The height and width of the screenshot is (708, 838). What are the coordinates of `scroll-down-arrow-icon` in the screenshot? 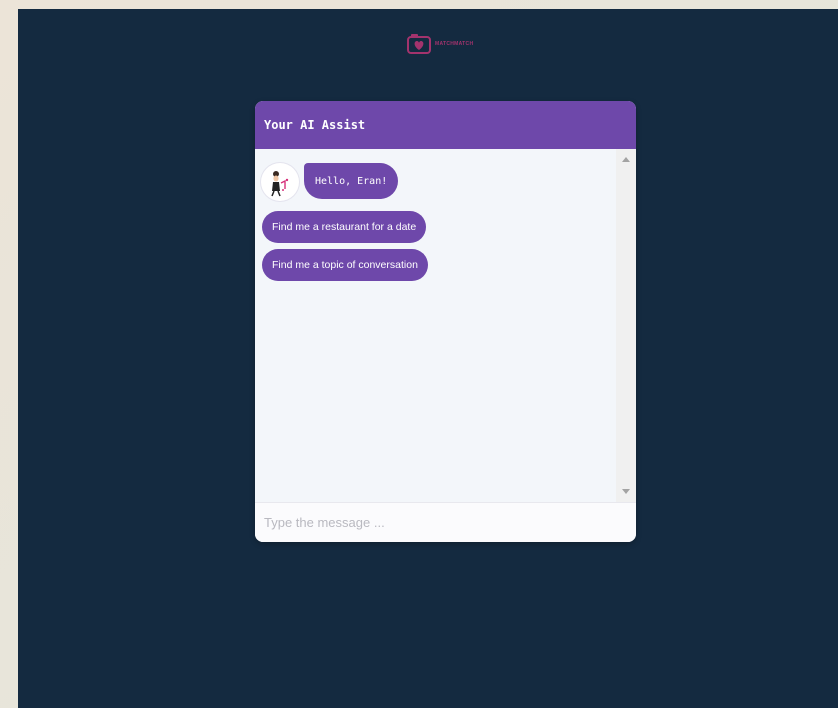 It's located at (626, 491).